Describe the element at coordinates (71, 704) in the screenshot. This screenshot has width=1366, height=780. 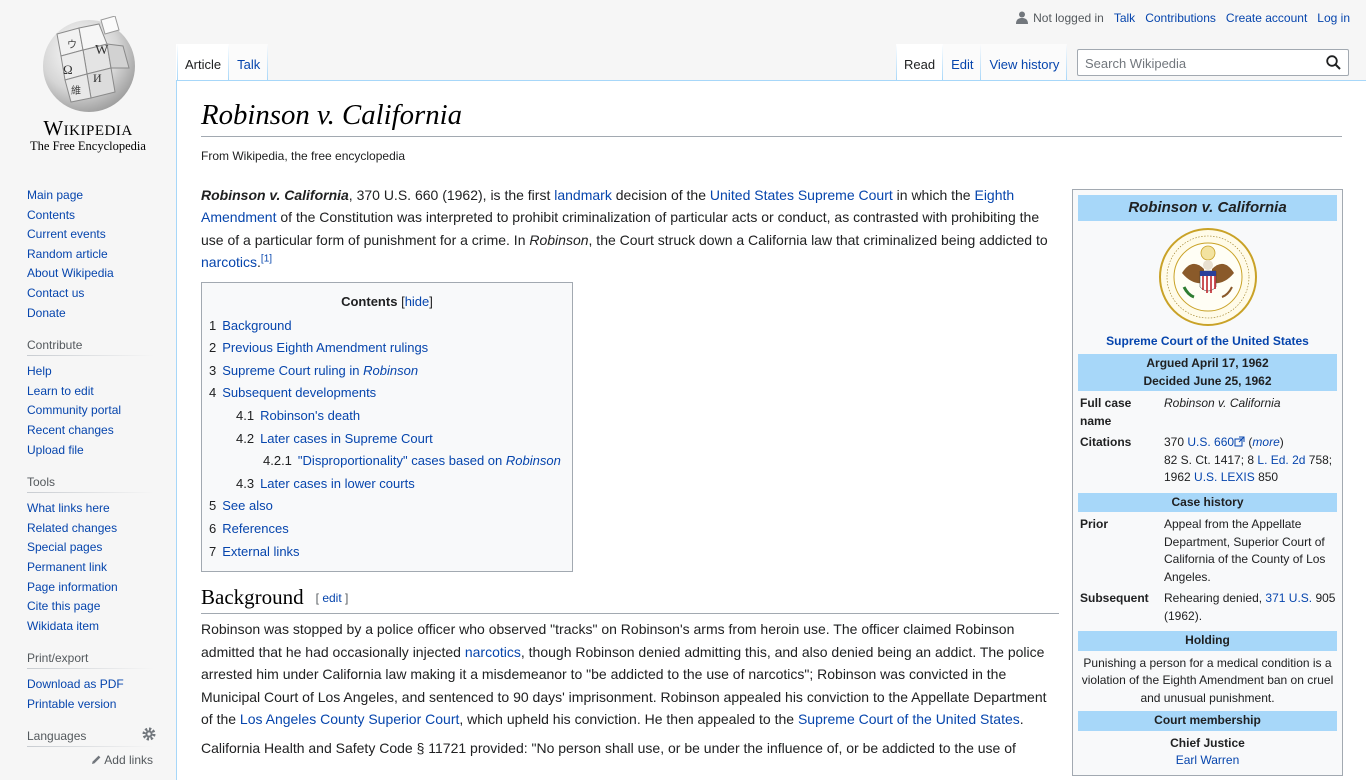
I see `sidebar-item-printable-version: Printable version` at that location.